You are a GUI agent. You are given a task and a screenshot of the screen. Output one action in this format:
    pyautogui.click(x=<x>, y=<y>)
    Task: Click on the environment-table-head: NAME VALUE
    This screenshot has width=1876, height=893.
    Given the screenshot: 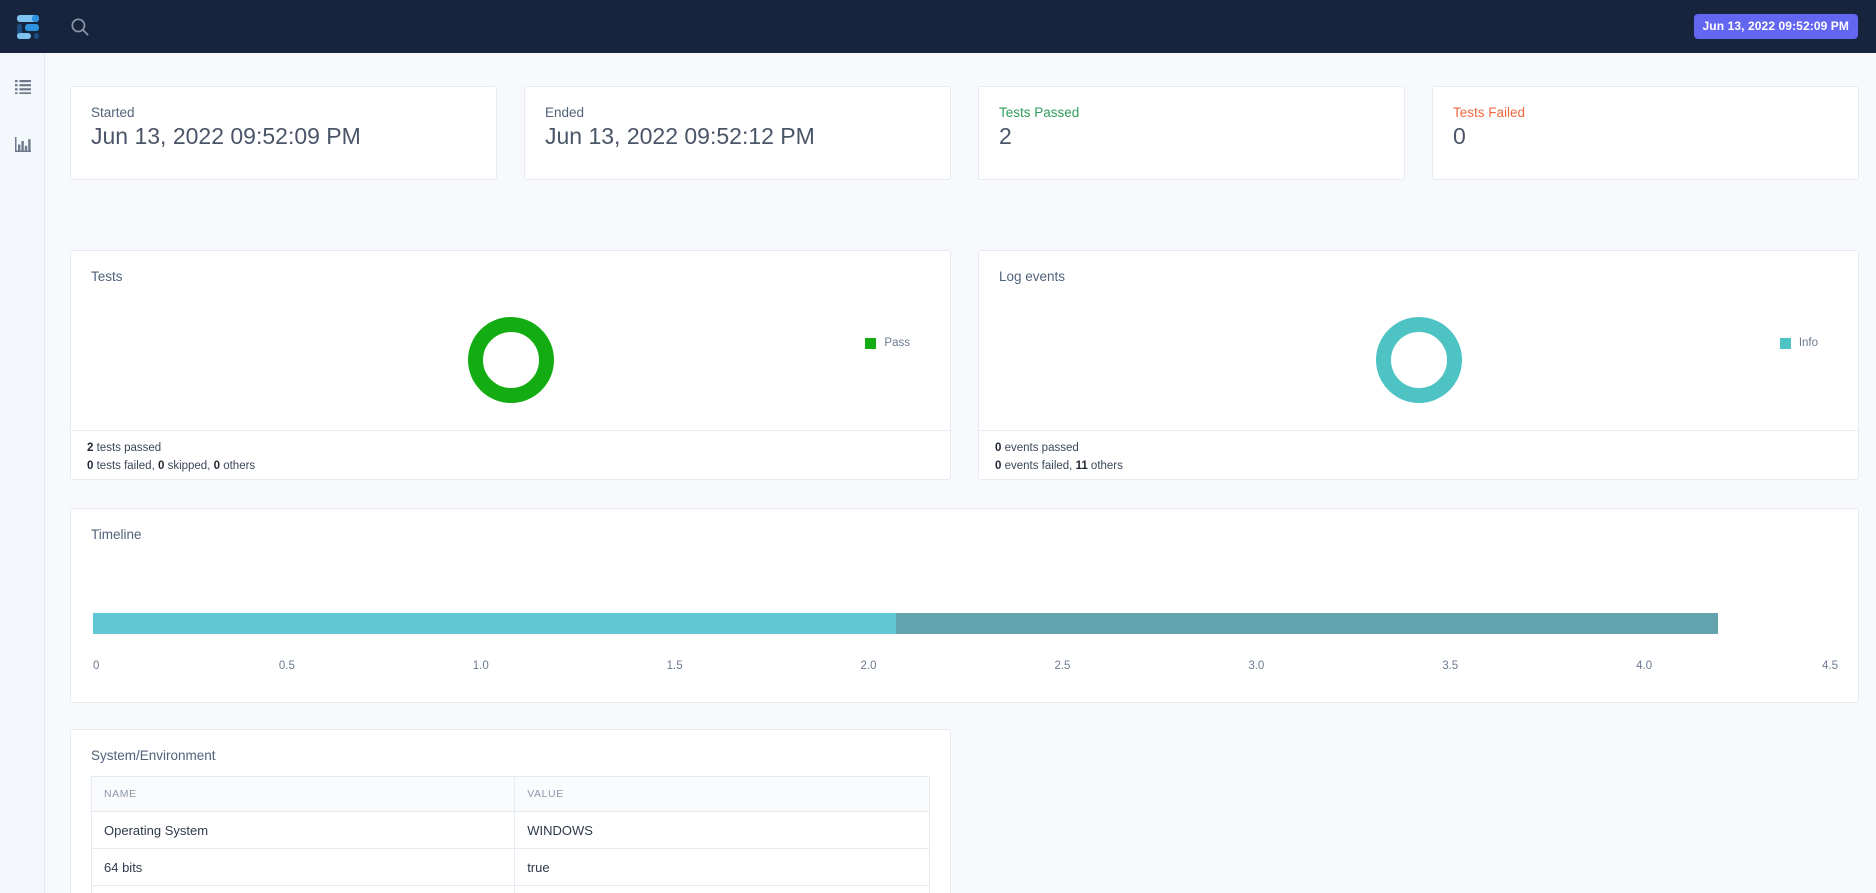 What is the action you would take?
    pyautogui.click(x=510, y=794)
    